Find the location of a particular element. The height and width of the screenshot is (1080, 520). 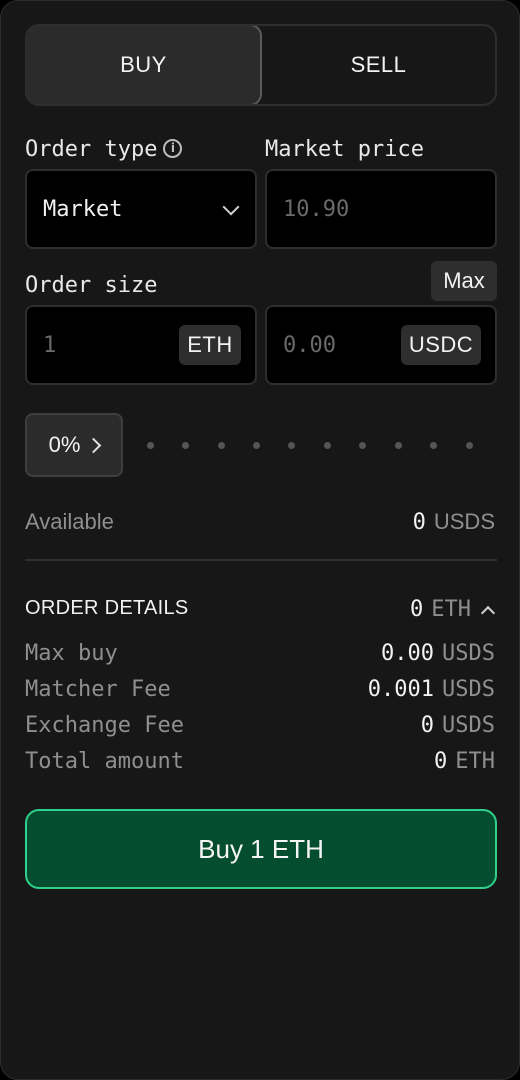

available-amount: 0 is located at coordinates (419, 522).